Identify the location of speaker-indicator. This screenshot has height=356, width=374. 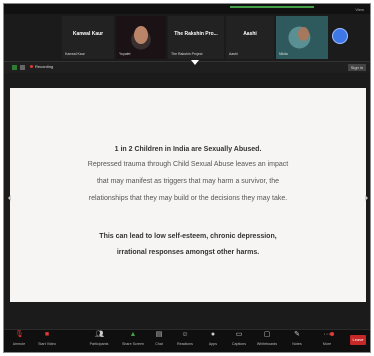
(272, 7).